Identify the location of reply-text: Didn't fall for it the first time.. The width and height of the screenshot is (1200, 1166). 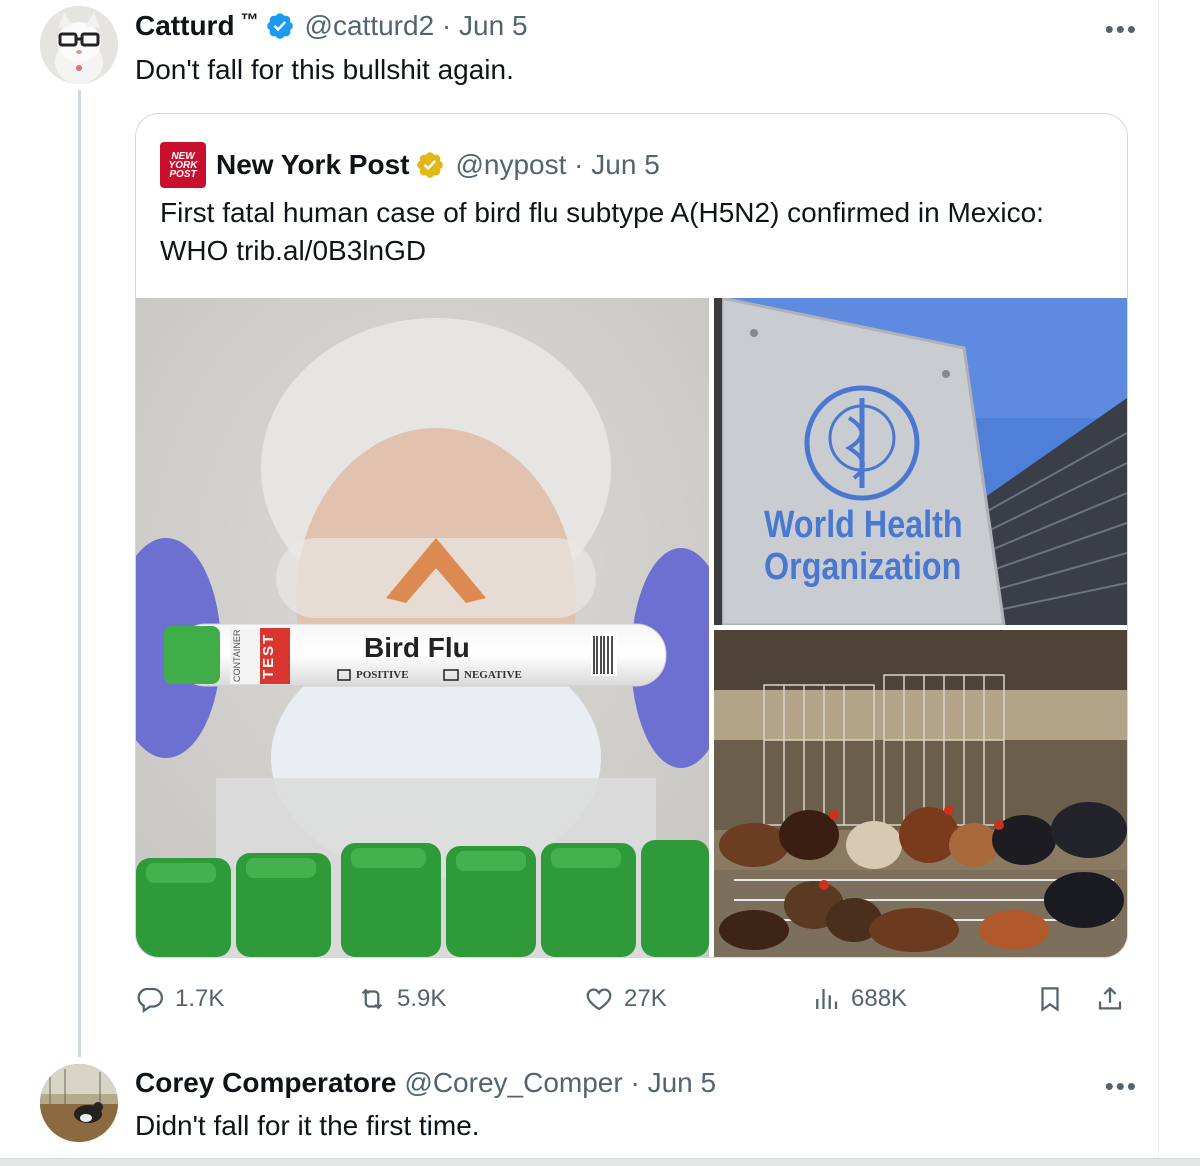
(307, 1125).